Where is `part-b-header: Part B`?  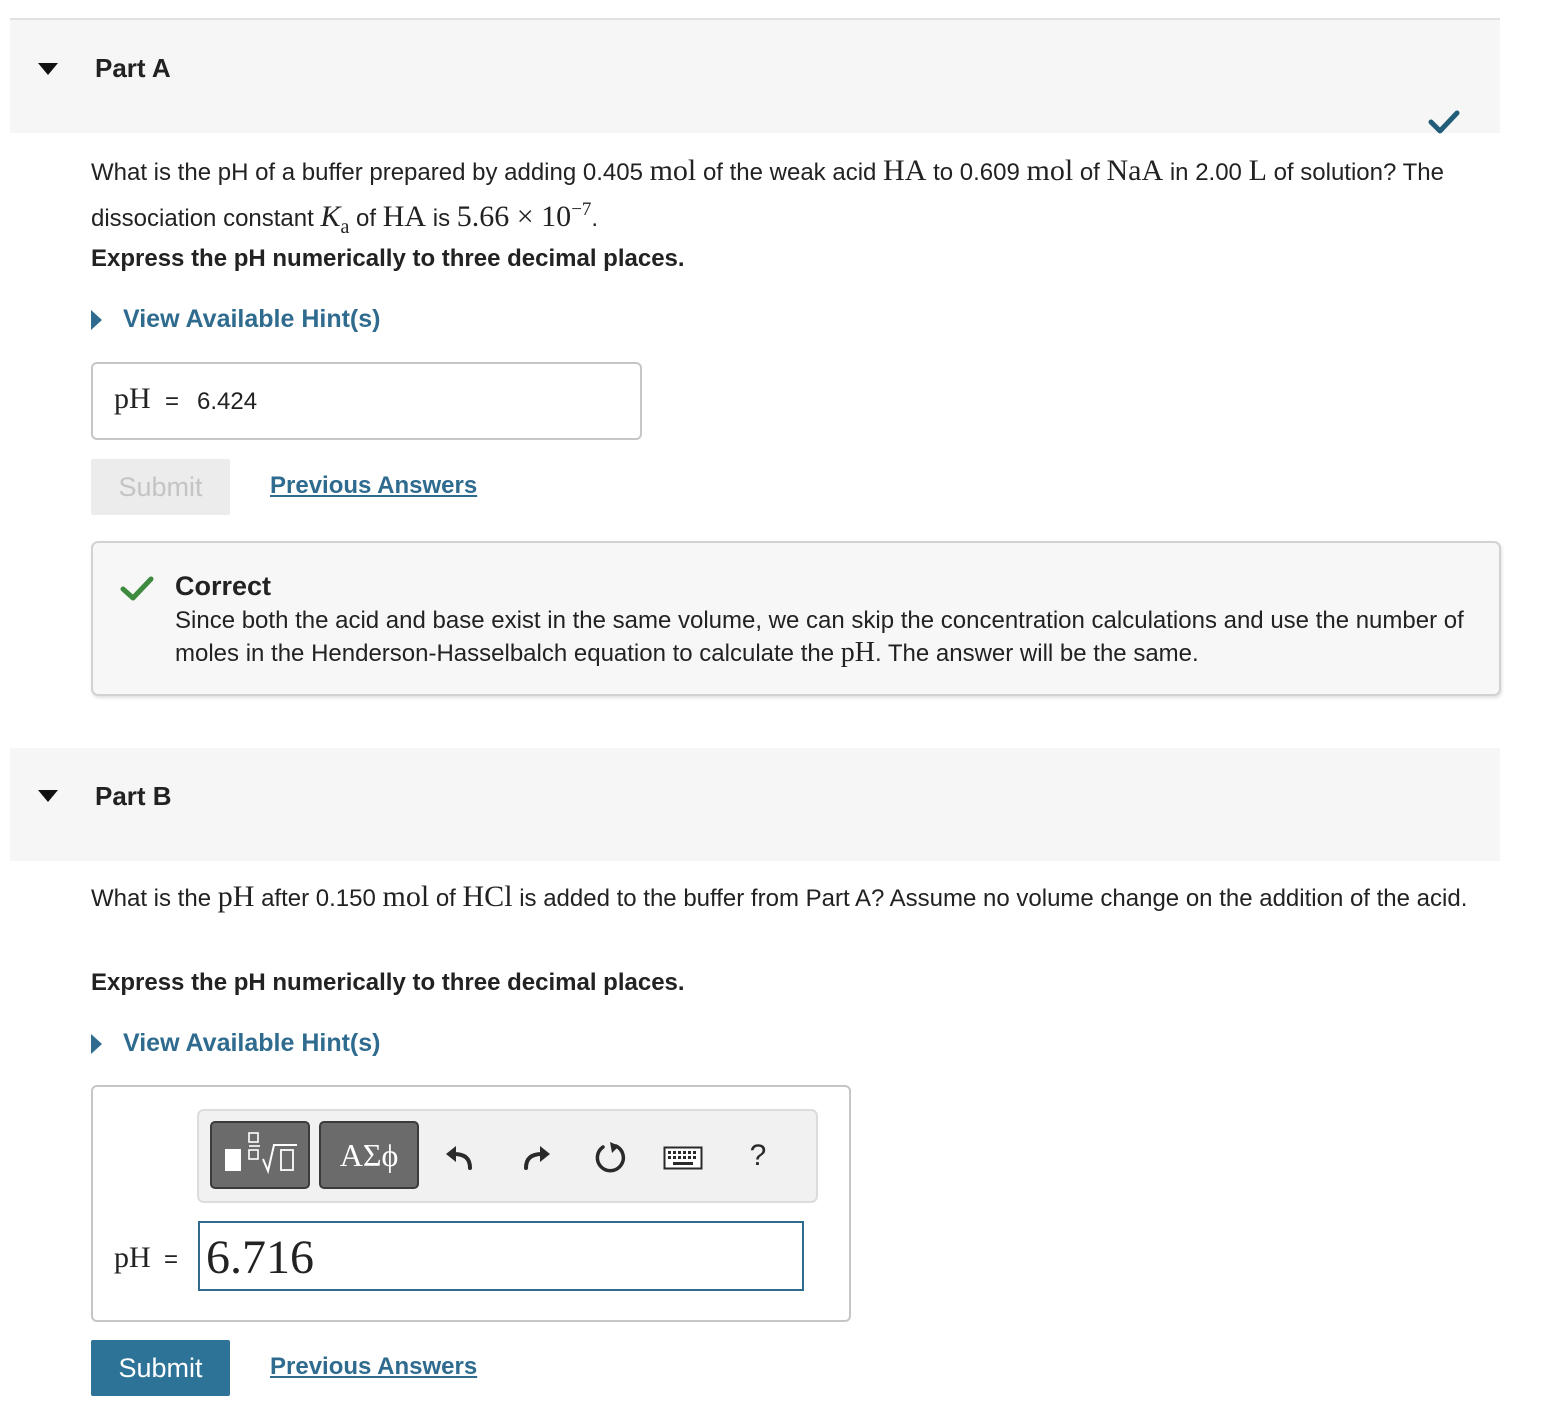 part-b-header: Part B is located at coordinates (755, 804).